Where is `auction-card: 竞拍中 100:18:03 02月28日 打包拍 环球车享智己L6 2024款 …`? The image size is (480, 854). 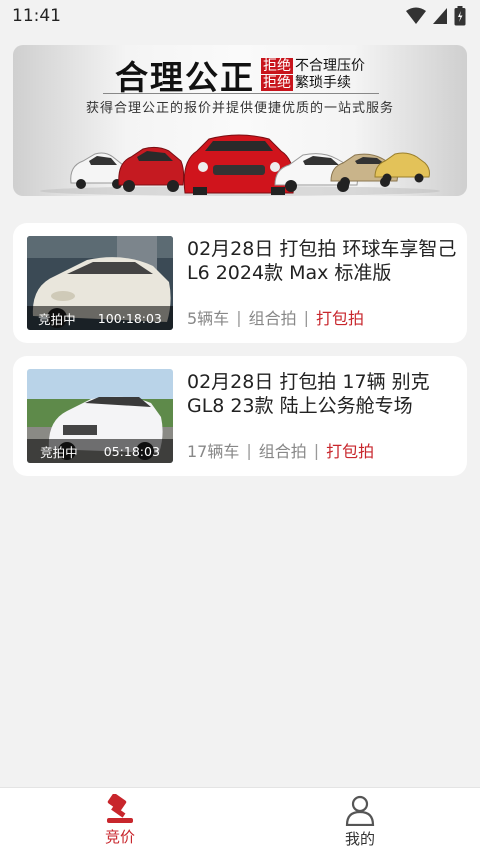
auction-card: 竞拍中 100:18:03 02月28日 打包拍 环球车享智己L6 2024款 … is located at coordinates (240, 283).